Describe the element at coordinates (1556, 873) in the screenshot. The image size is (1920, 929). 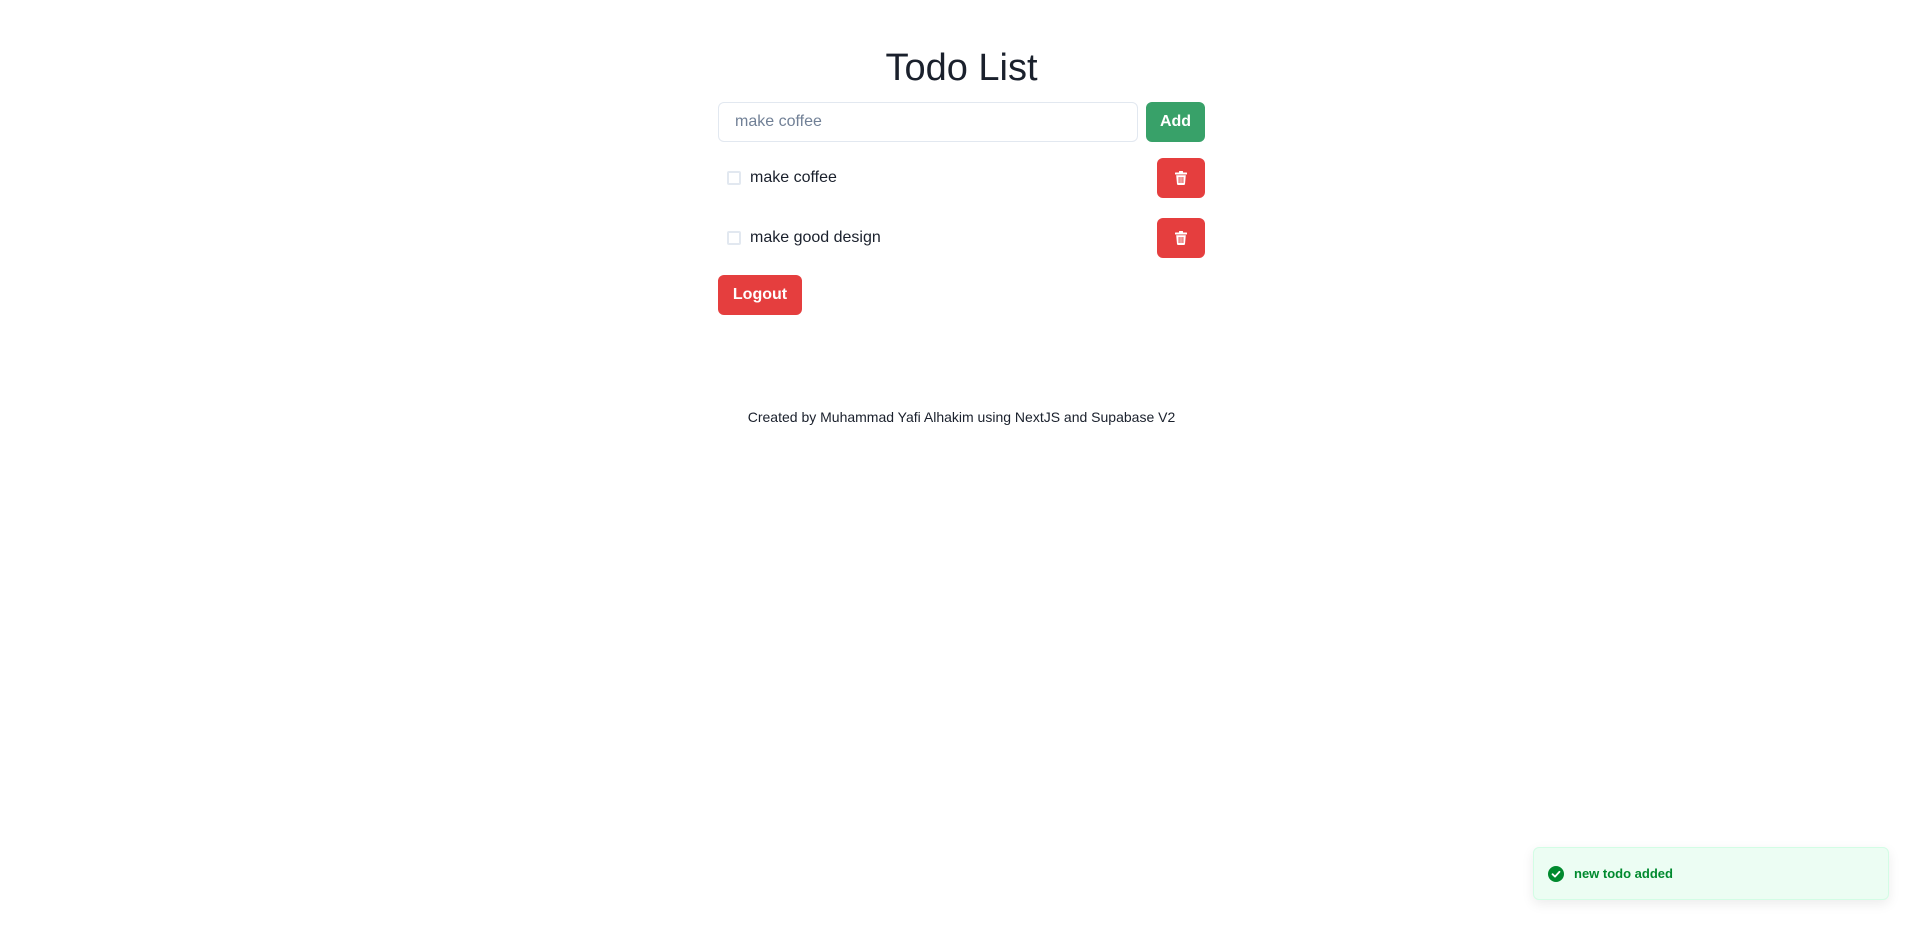
I see `check-circle-icon` at that location.